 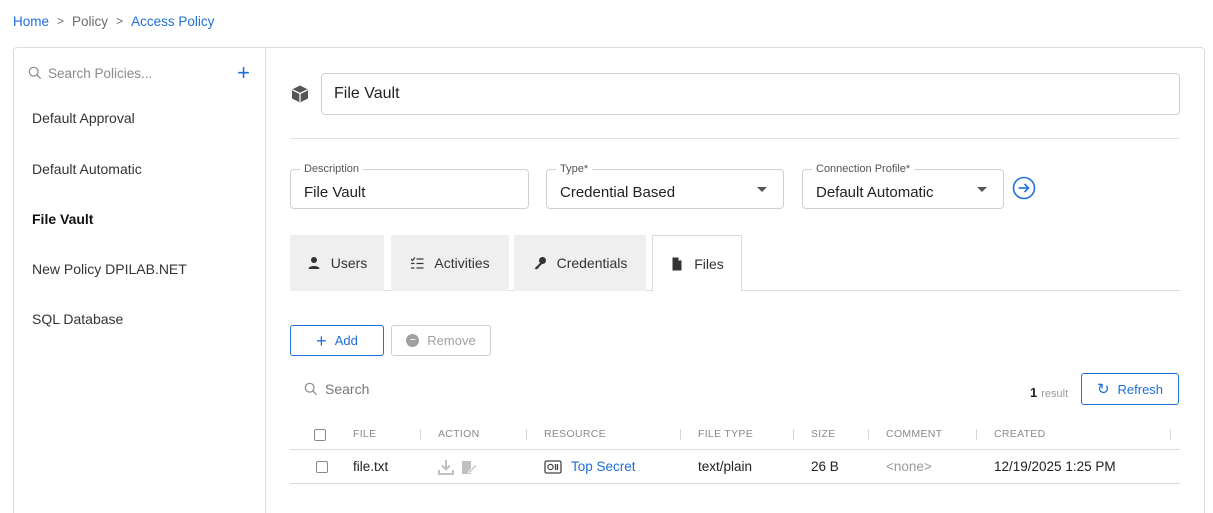 I want to click on breadcrumb: Home > Policy > Access Policy, so click(x=113, y=21).